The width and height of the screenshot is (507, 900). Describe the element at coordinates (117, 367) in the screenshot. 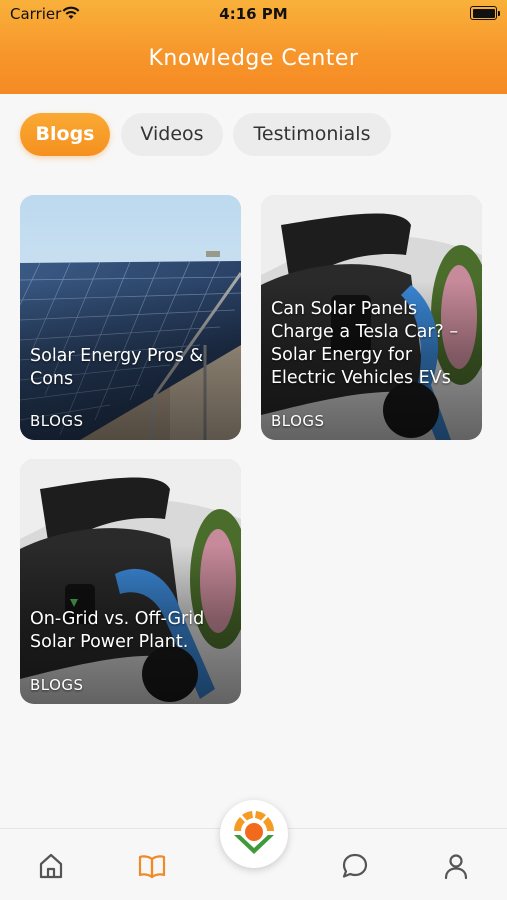

I see `card-title: Solar Energy Pros & Cons` at that location.